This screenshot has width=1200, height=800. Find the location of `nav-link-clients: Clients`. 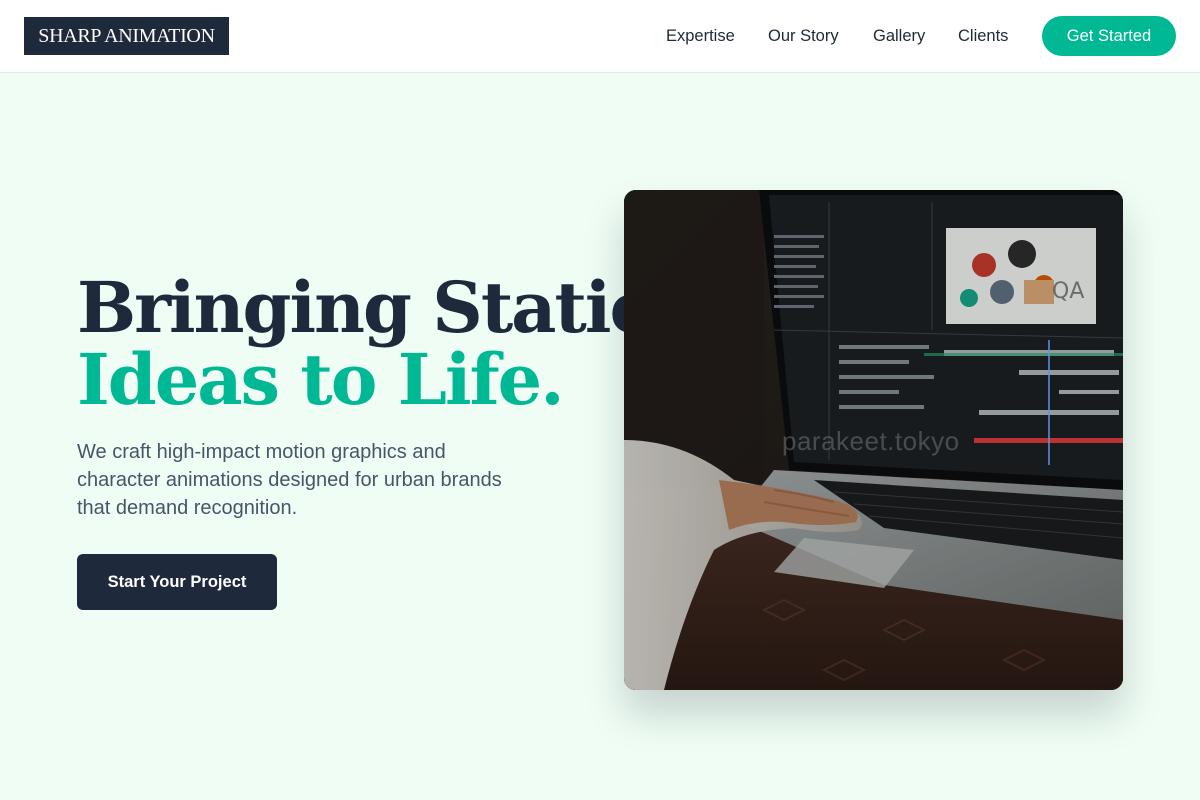

nav-link-clients: Clients is located at coordinates (983, 36).